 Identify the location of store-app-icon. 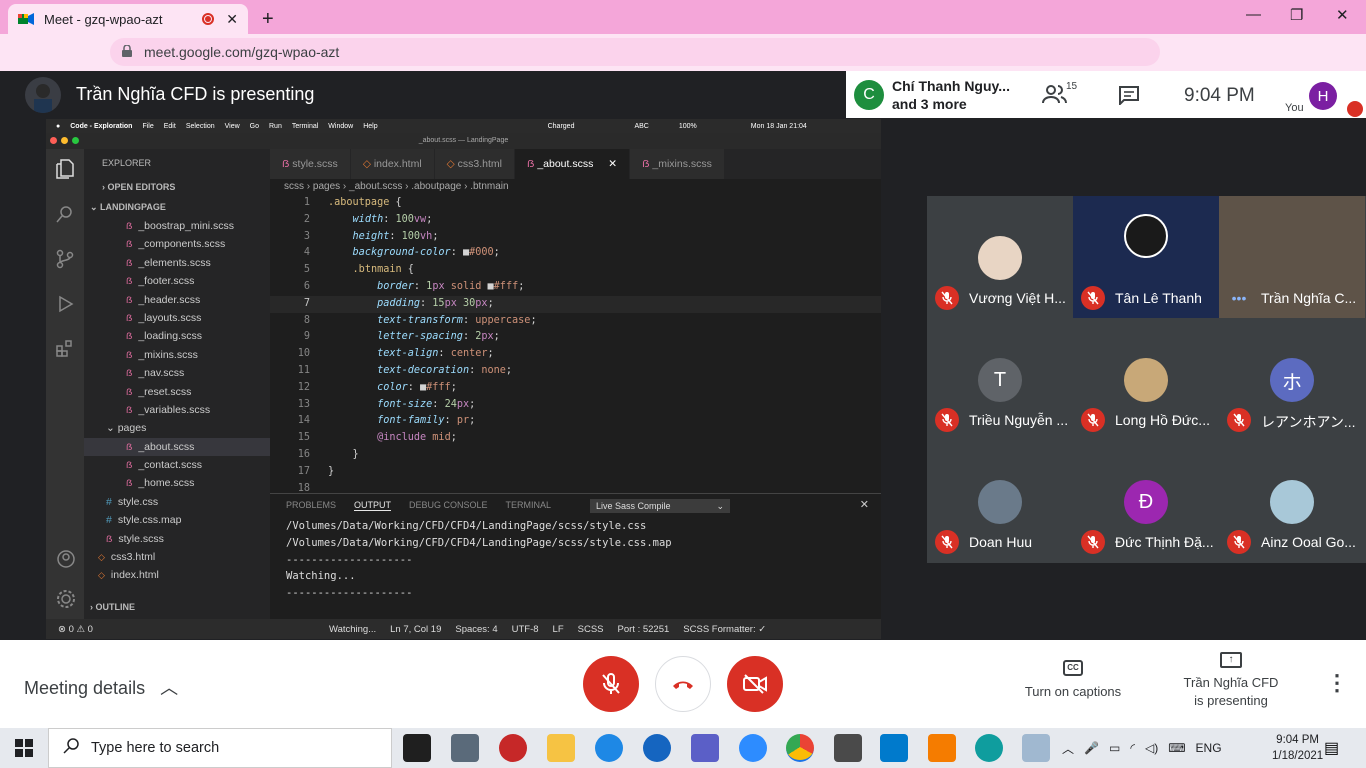
(848, 748).